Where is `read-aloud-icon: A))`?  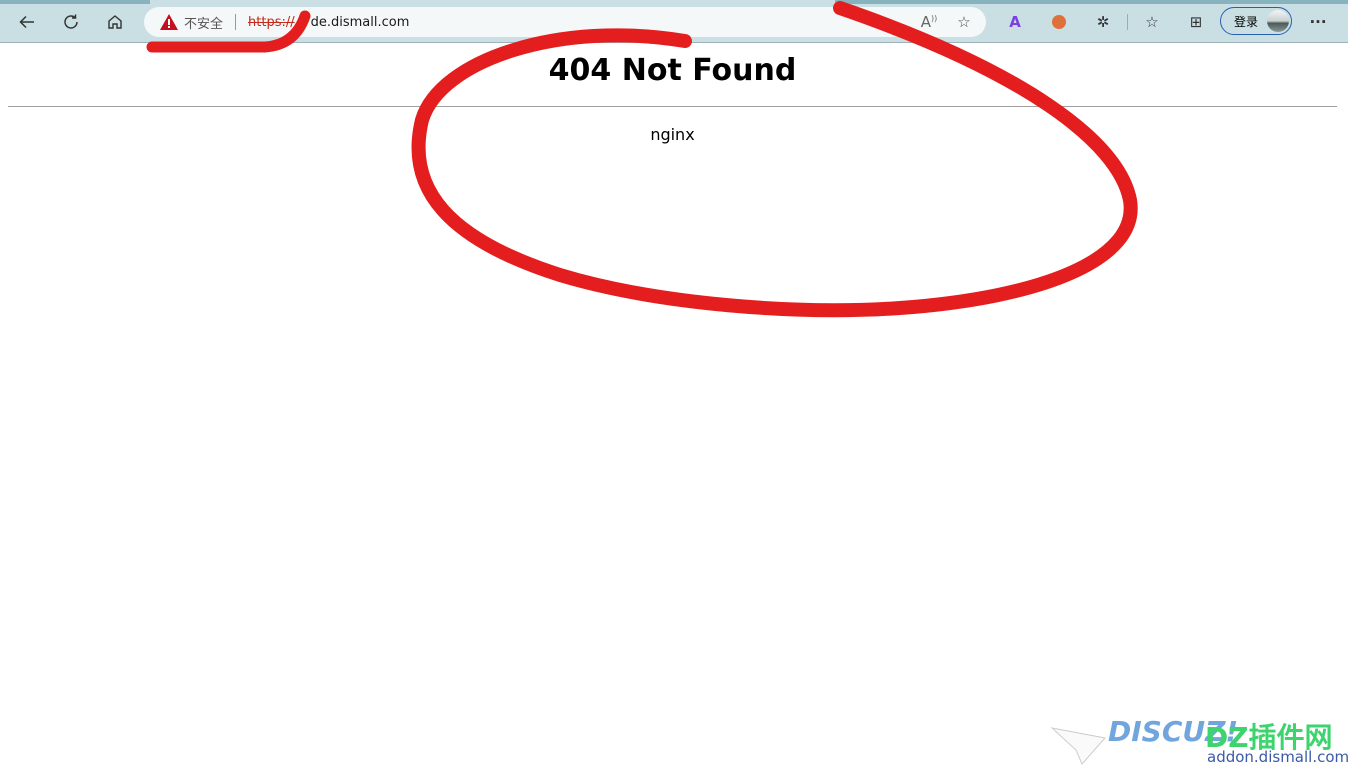 read-aloud-icon: A)) is located at coordinates (929, 22).